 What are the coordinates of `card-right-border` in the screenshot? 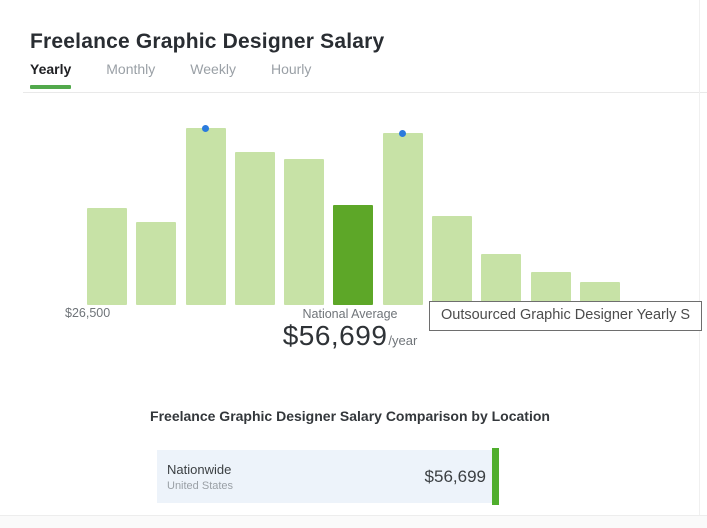 It's located at (699, 257).